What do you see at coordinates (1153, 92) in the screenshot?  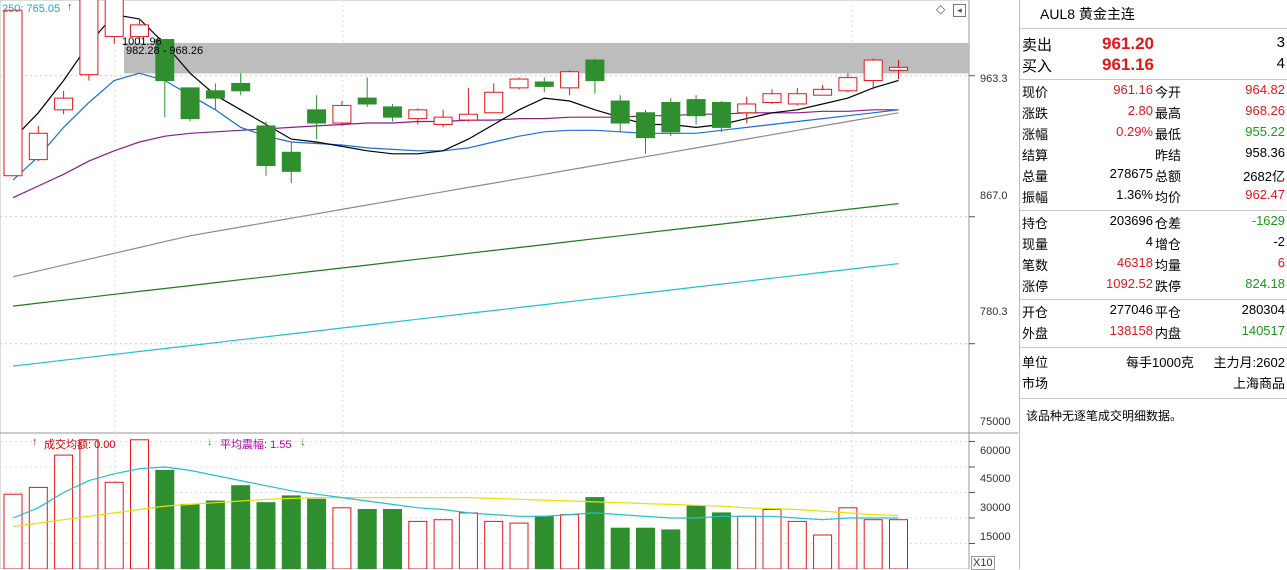 I see `quote-row: 现价 961.16 今开 964.82` at bounding box center [1153, 92].